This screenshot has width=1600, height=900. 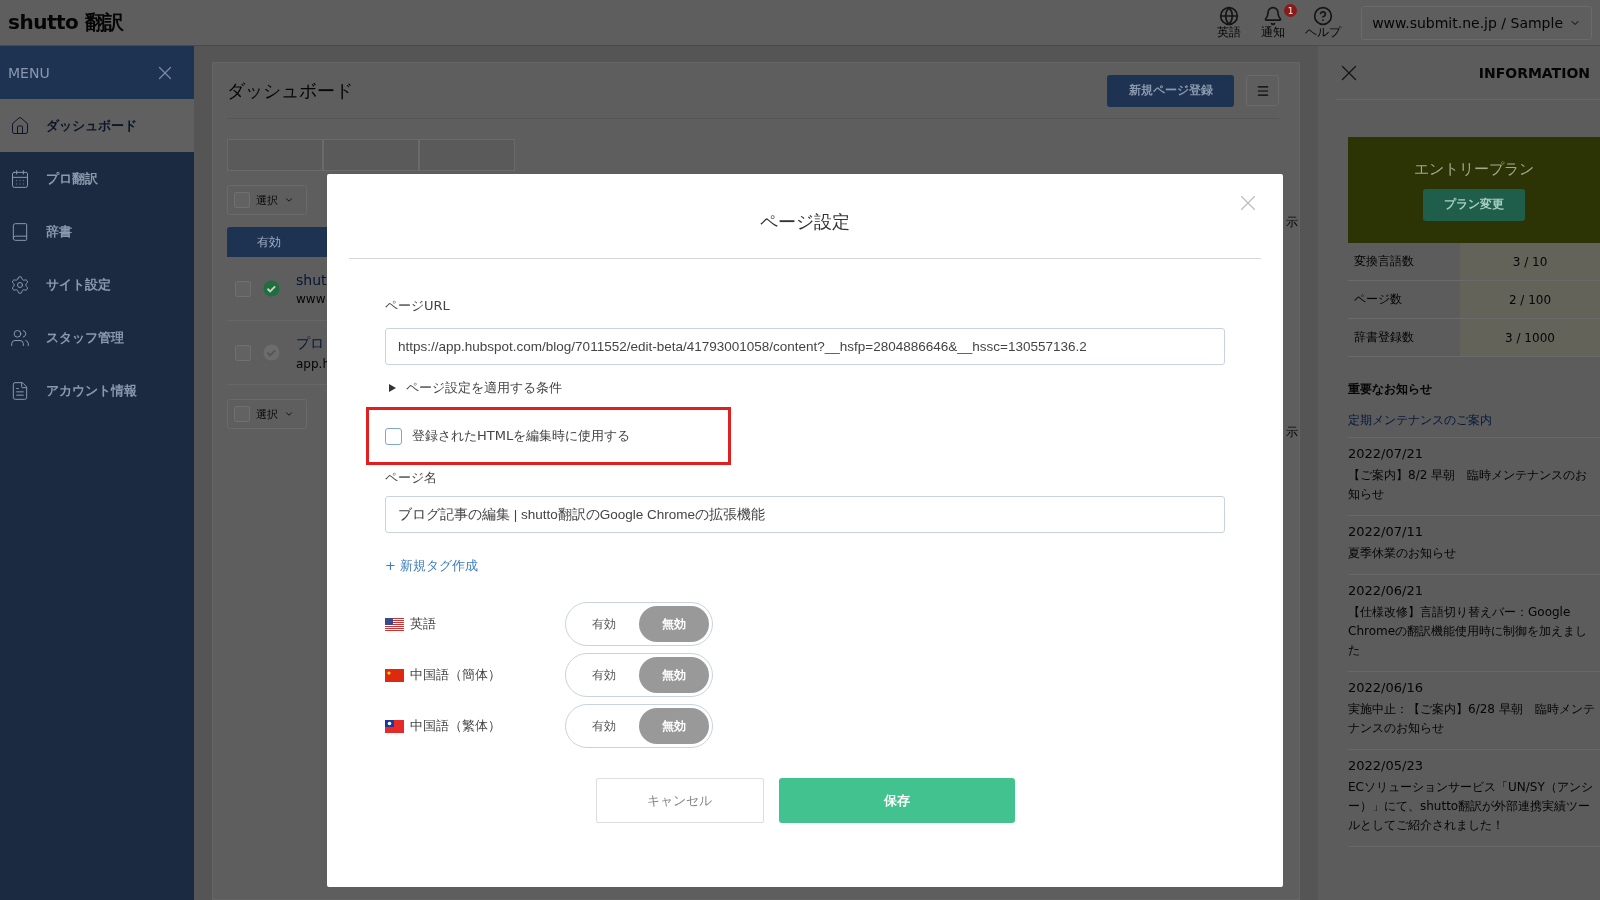 I want to click on home-icon, so click(x=20, y=125).